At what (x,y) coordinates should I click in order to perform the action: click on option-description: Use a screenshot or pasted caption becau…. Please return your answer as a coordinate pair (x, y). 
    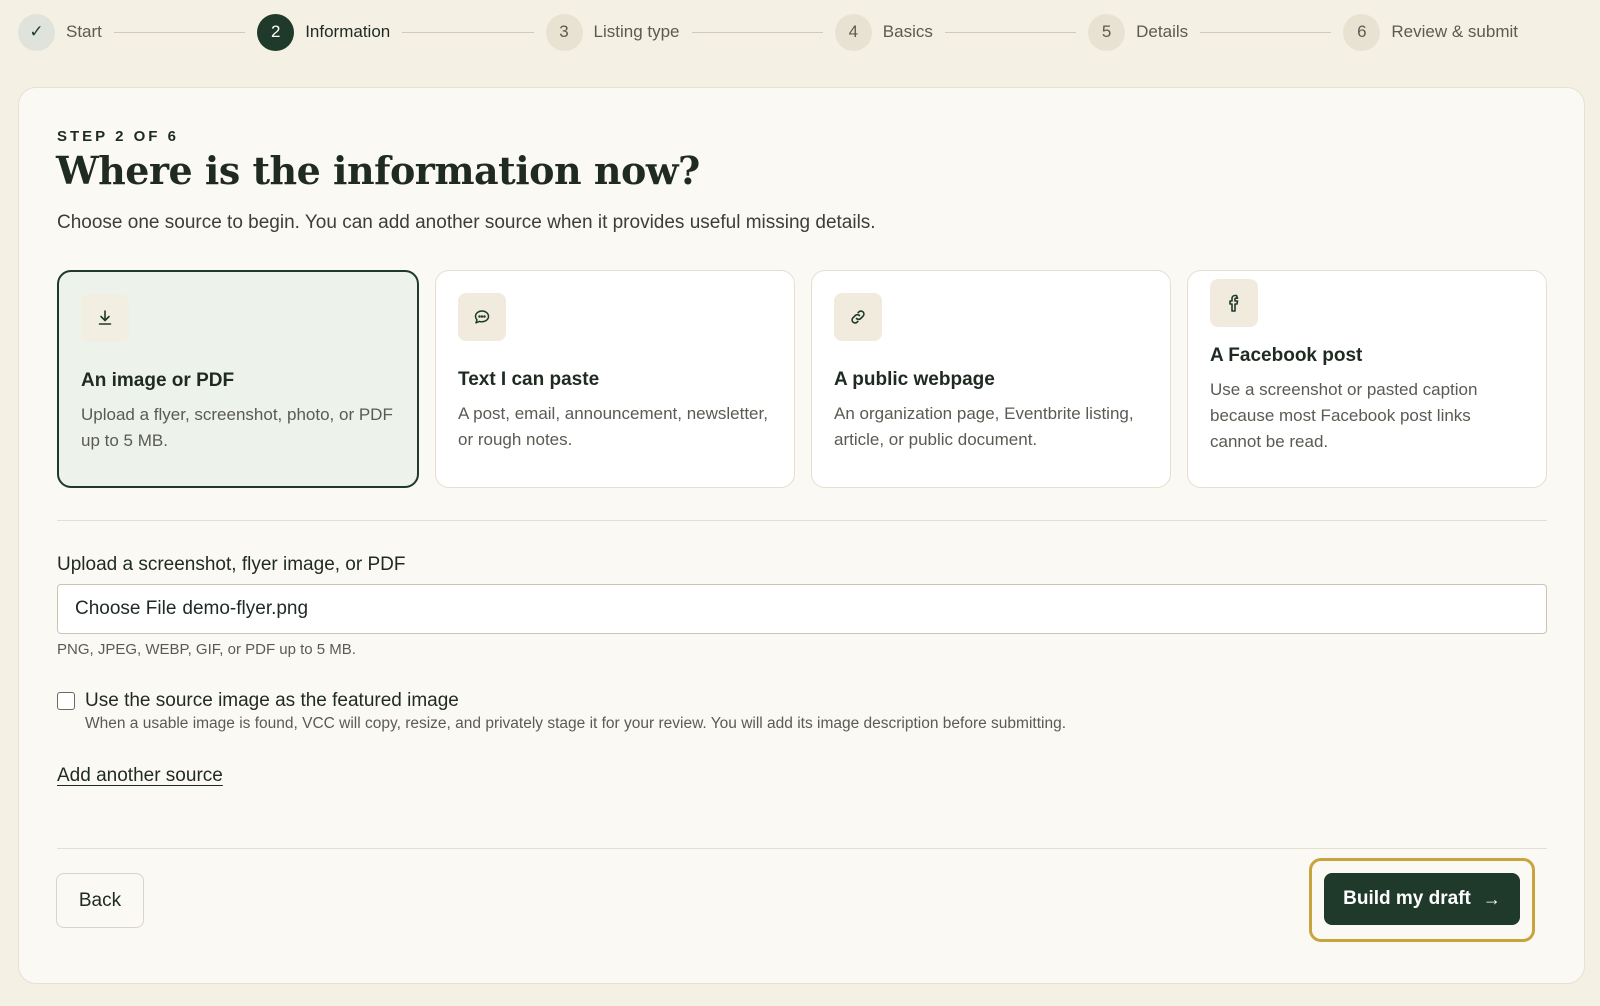
    Looking at the image, I should click on (1344, 415).